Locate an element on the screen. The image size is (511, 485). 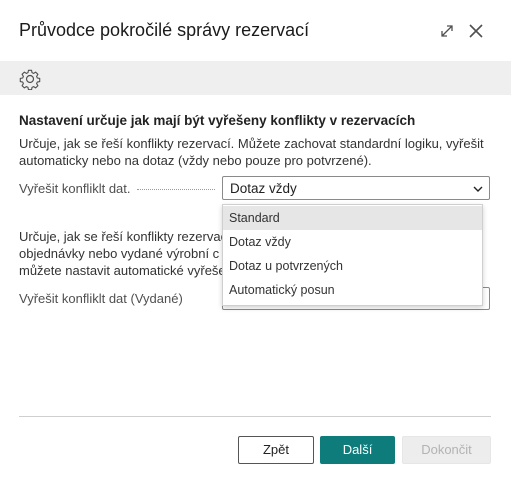
field1-label-text: Vyřešit konfliklt dat. is located at coordinates (75, 188).